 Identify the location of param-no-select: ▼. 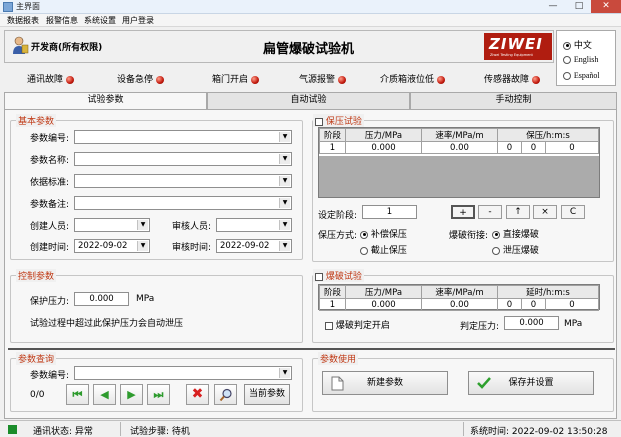
(183, 137).